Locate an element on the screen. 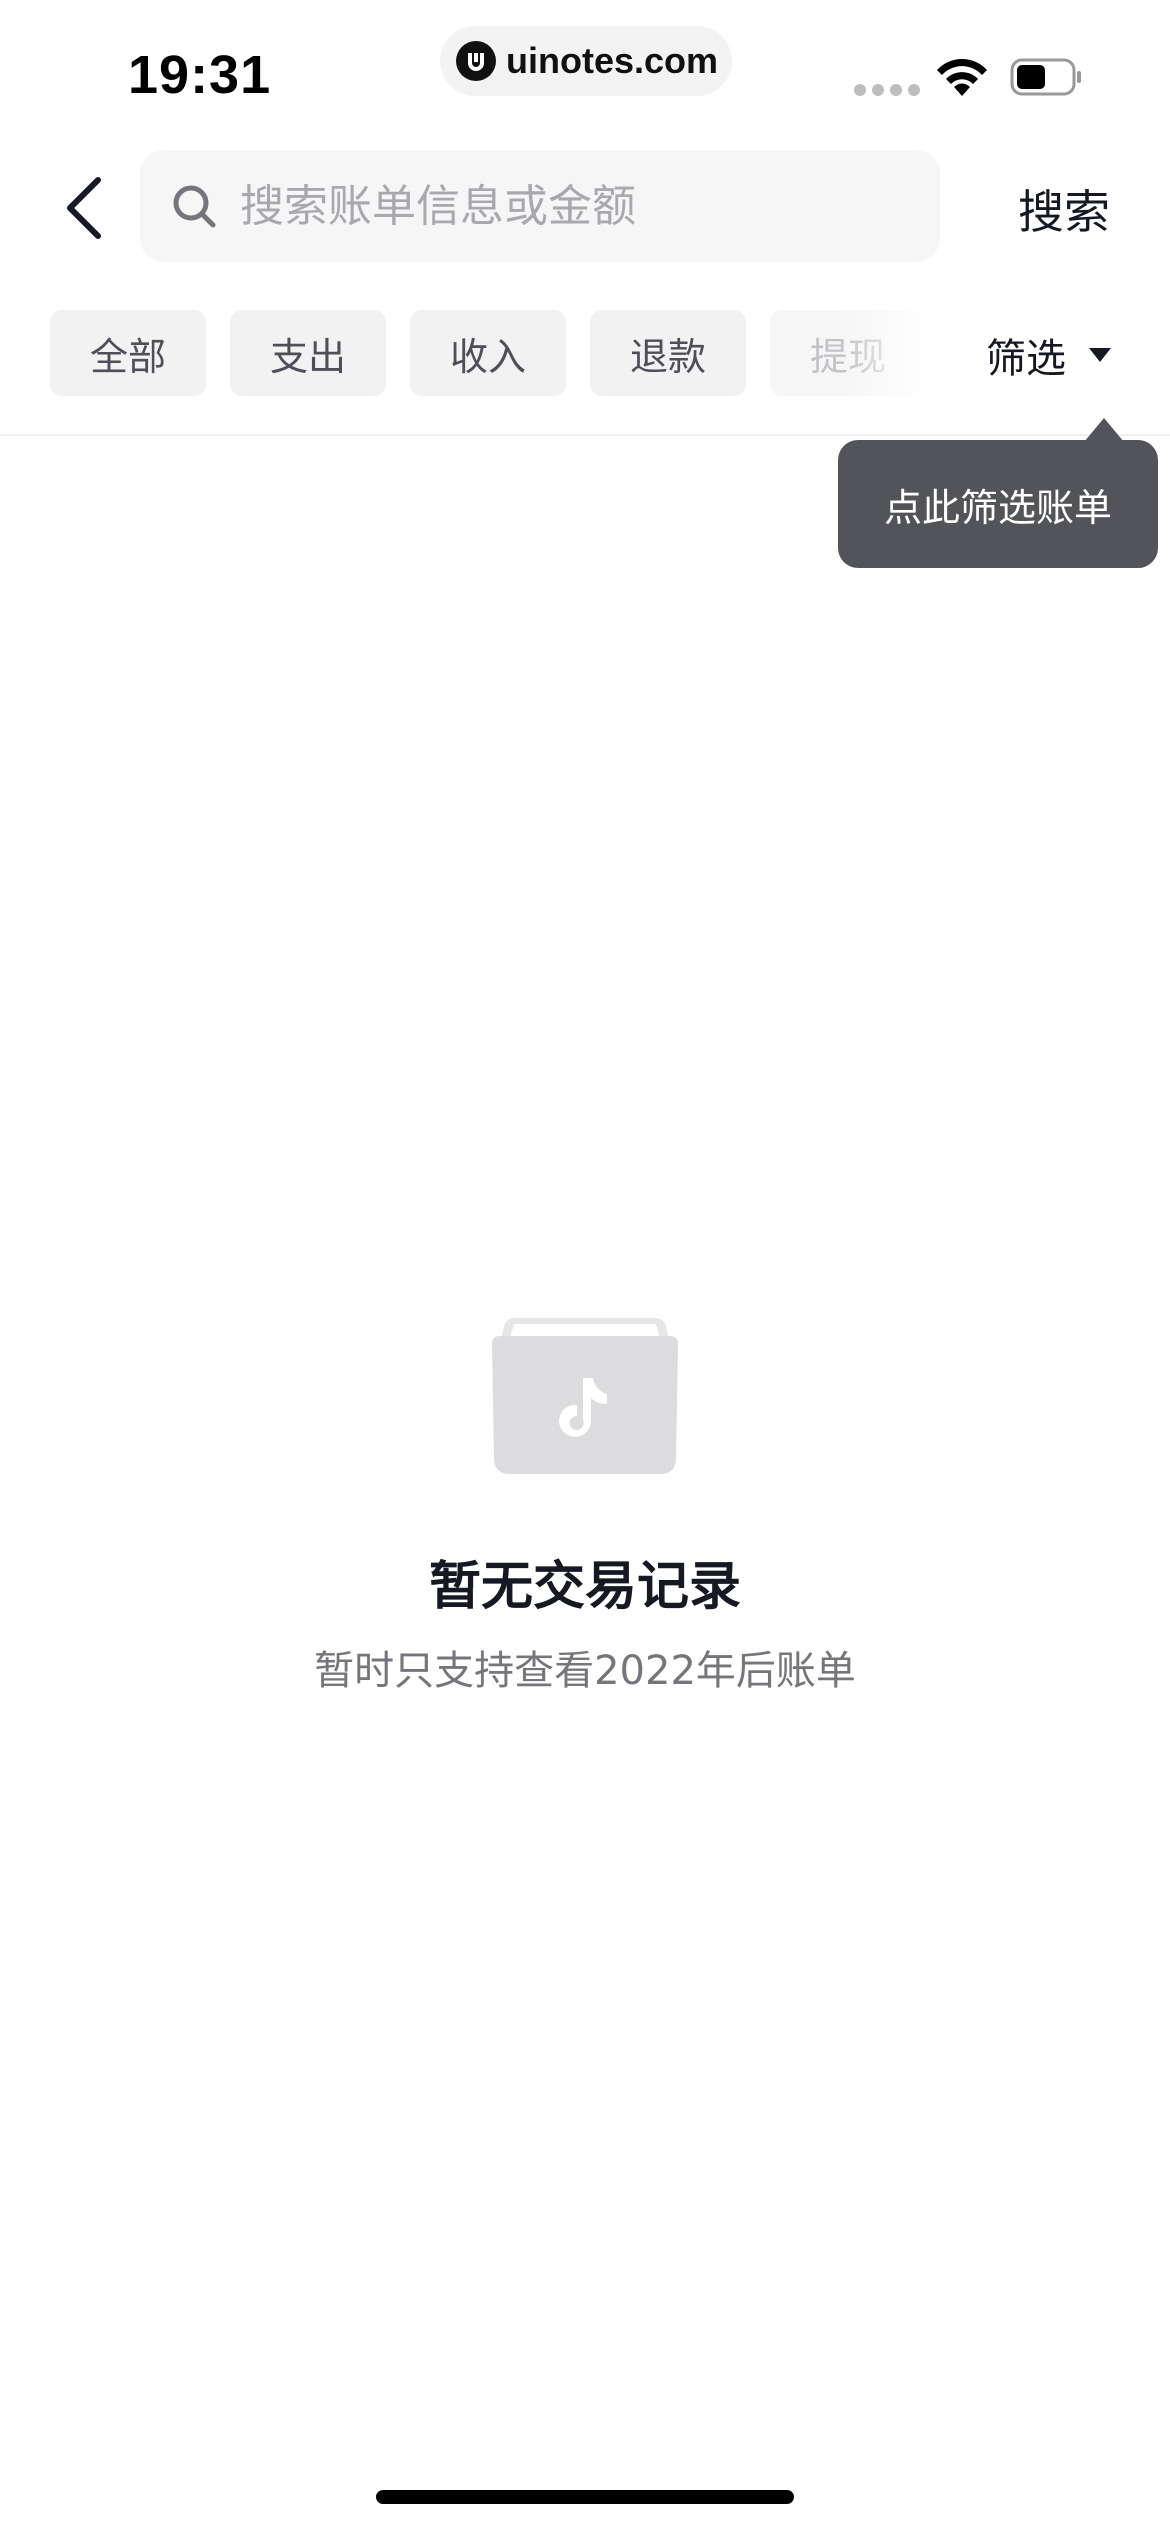  back-button is located at coordinates (84, 208).